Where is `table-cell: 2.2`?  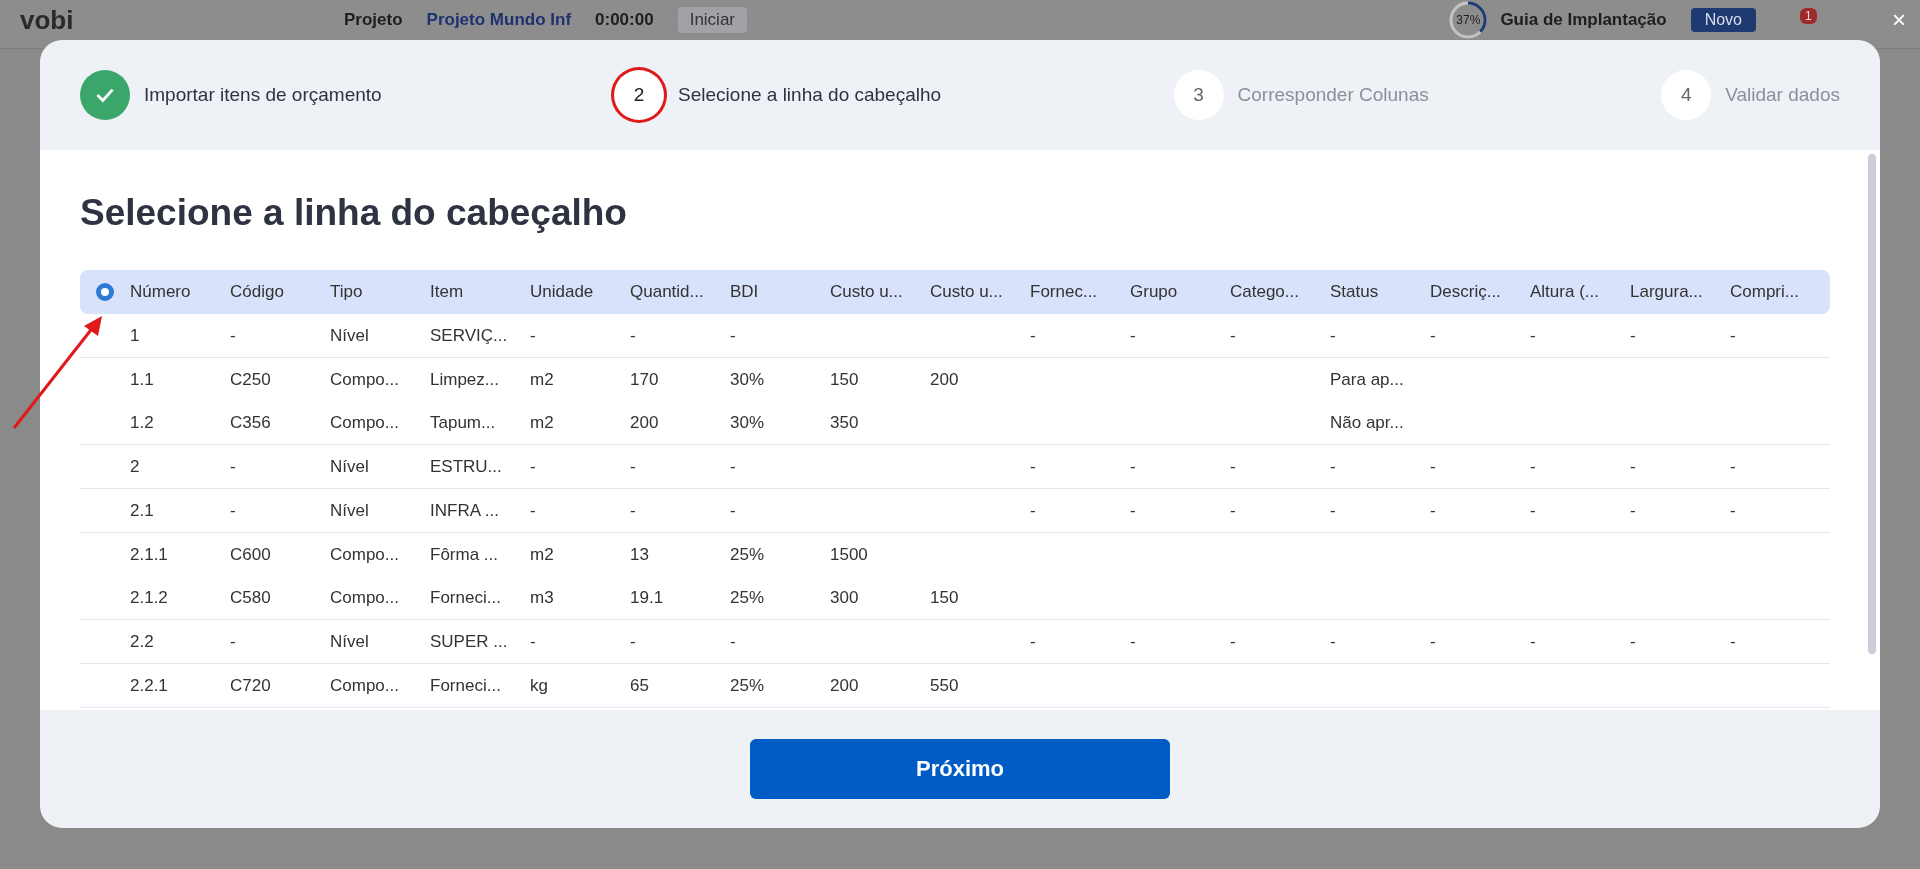 table-cell: 2.2 is located at coordinates (142, 641).